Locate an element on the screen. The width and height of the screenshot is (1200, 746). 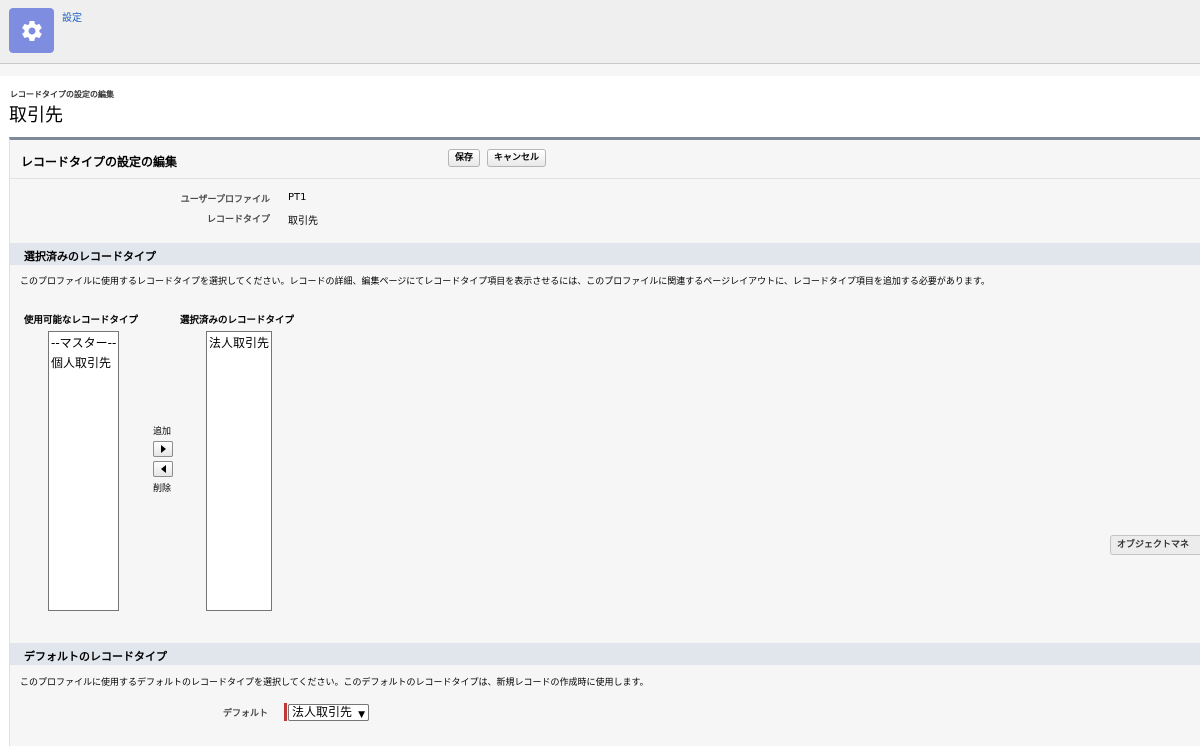
add-label: 追加 is located at coordinates (162, 432).